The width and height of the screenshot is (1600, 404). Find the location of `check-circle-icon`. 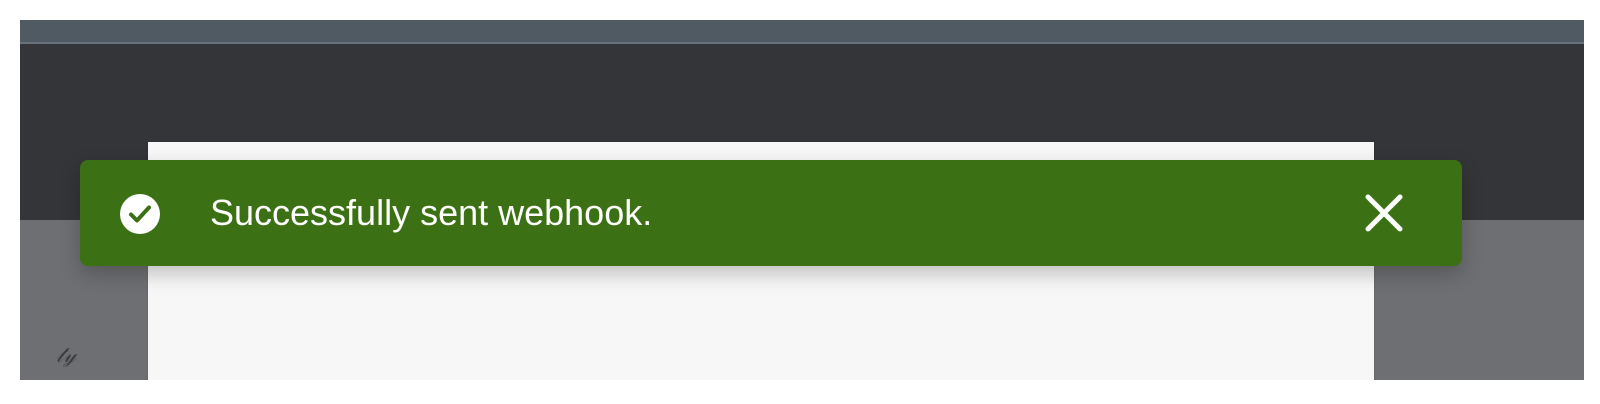

check-circle-icon is located at coordinates (140, 214).